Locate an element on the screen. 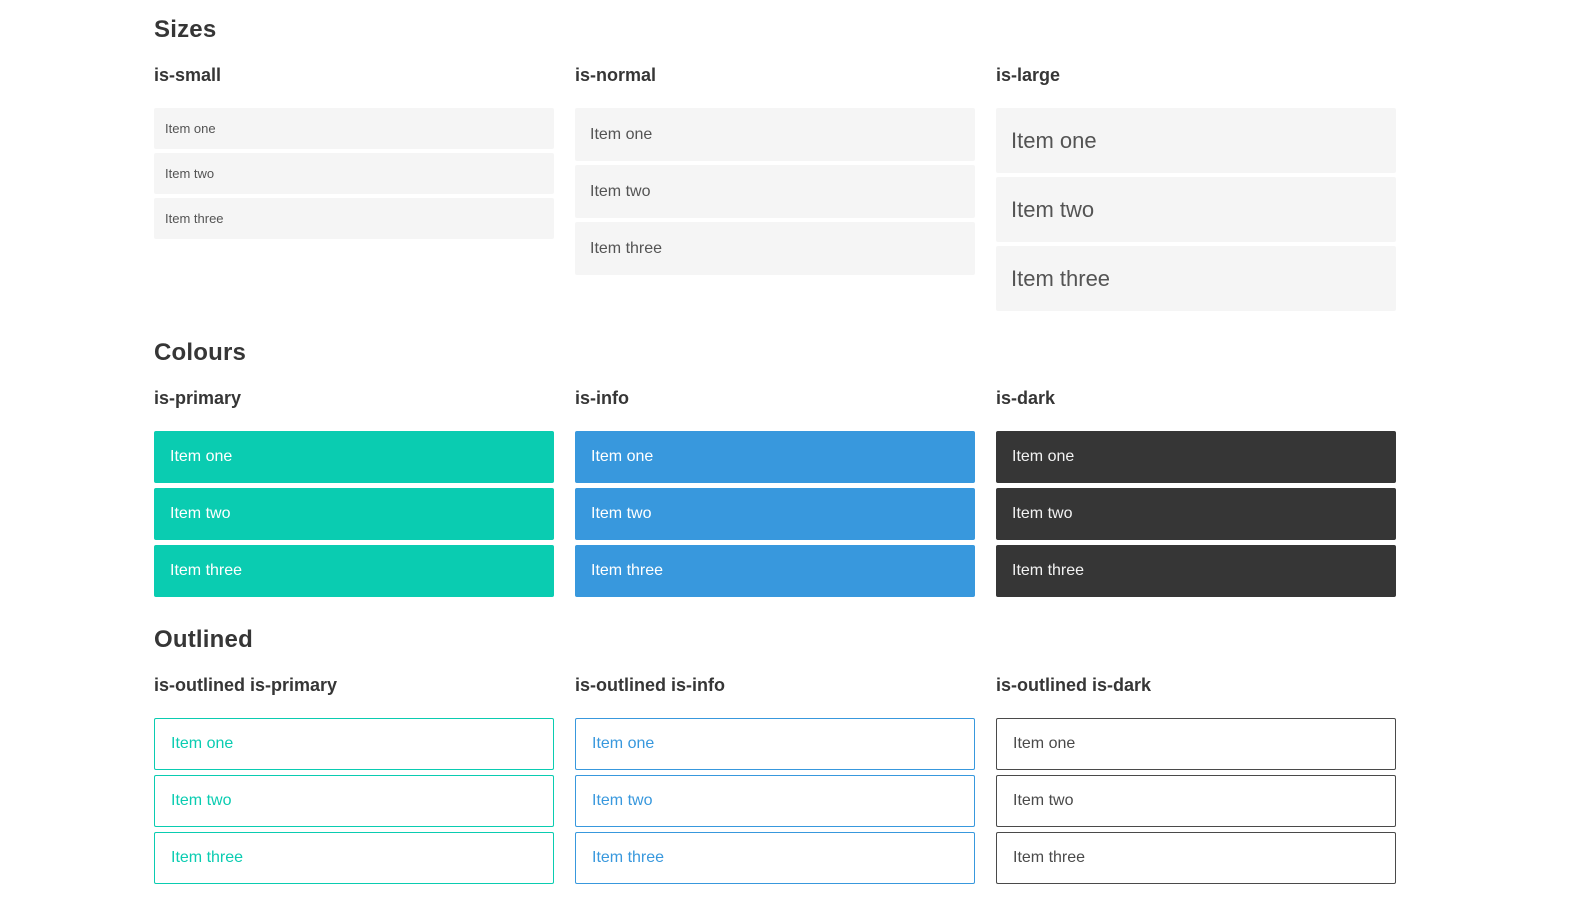 This screenshot has height=897, width=1595. group-label: is-primary is located at coordinates (198, 398).